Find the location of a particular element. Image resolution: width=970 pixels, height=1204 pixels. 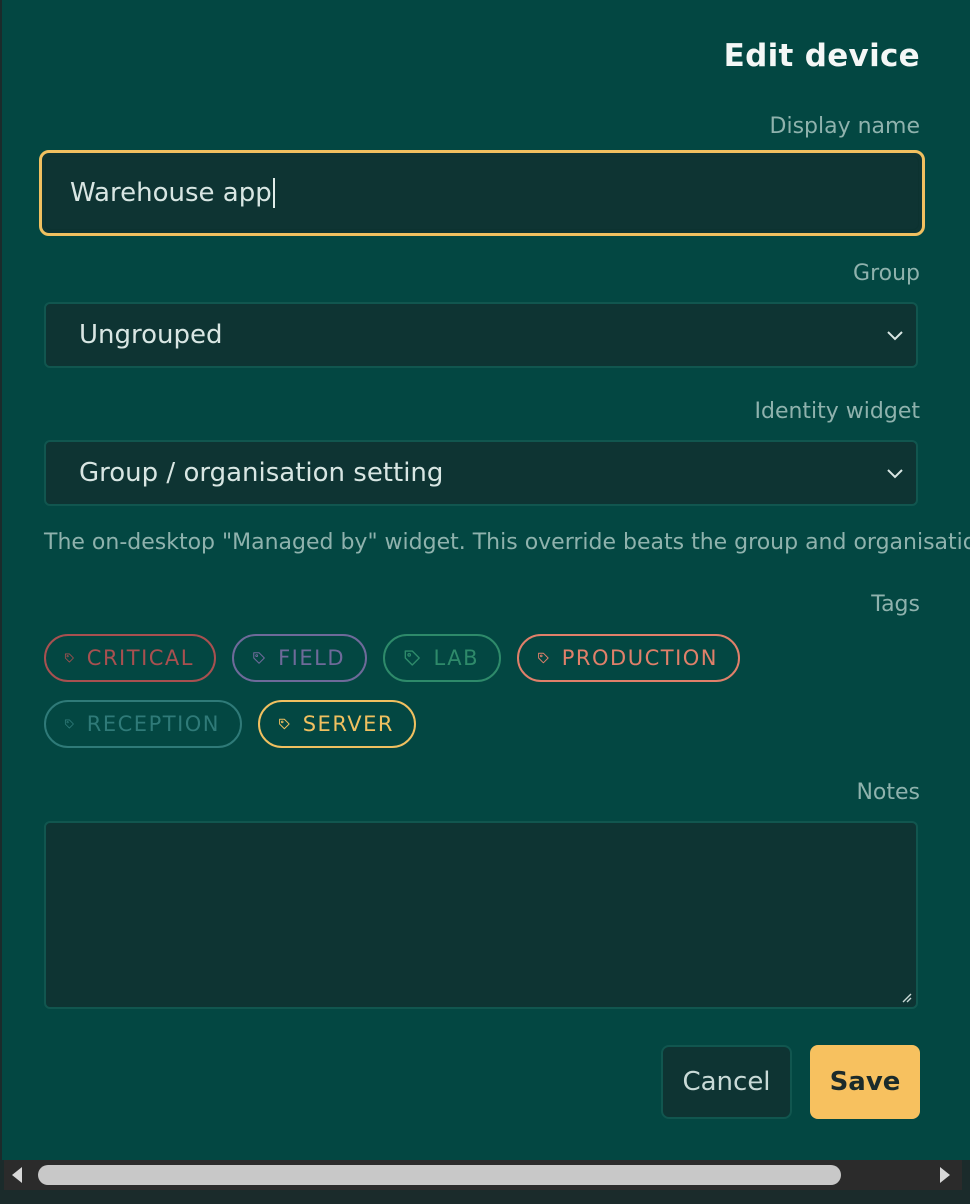

resize-handle-icon is located at coordinates (906, 997).